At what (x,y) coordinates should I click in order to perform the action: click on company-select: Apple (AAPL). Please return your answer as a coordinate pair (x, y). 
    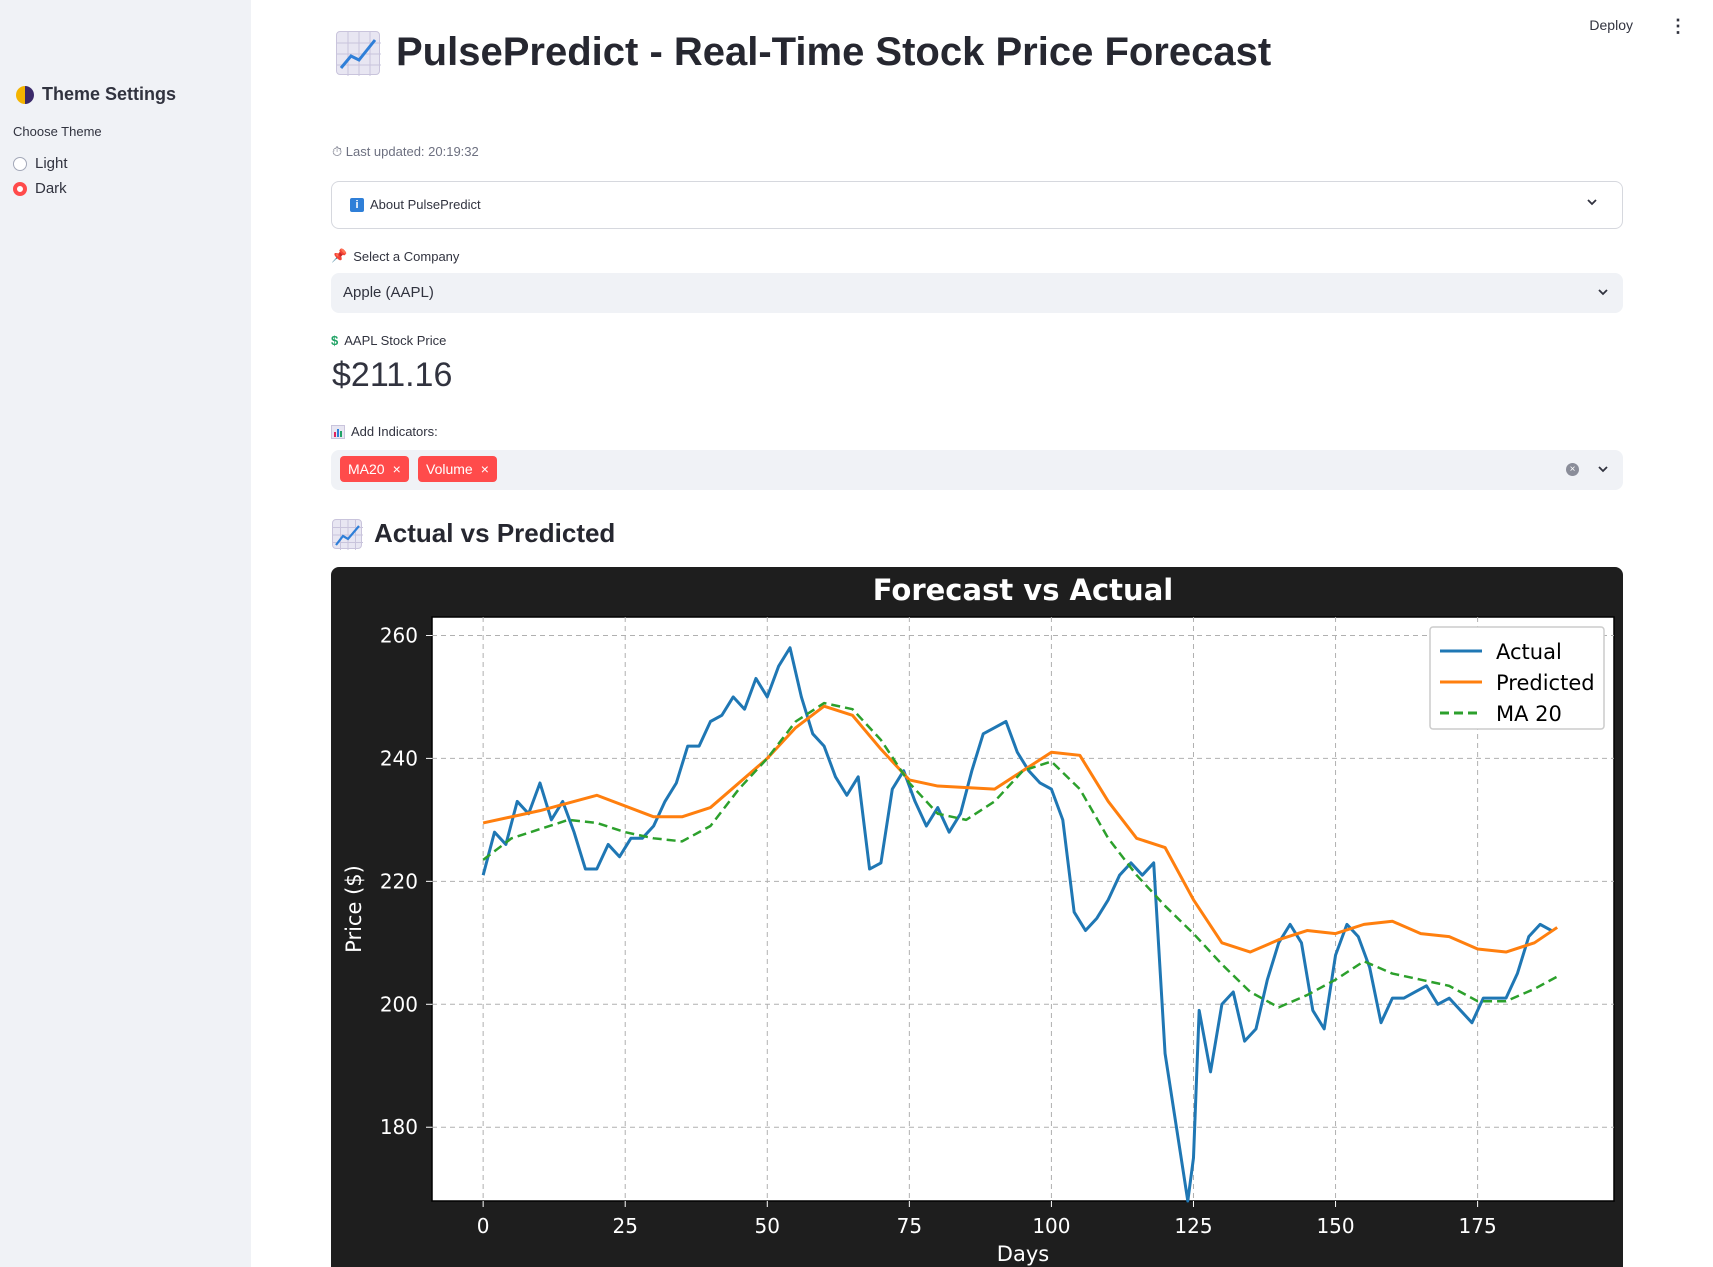
    Looking at the image, I should click on (977, 293).